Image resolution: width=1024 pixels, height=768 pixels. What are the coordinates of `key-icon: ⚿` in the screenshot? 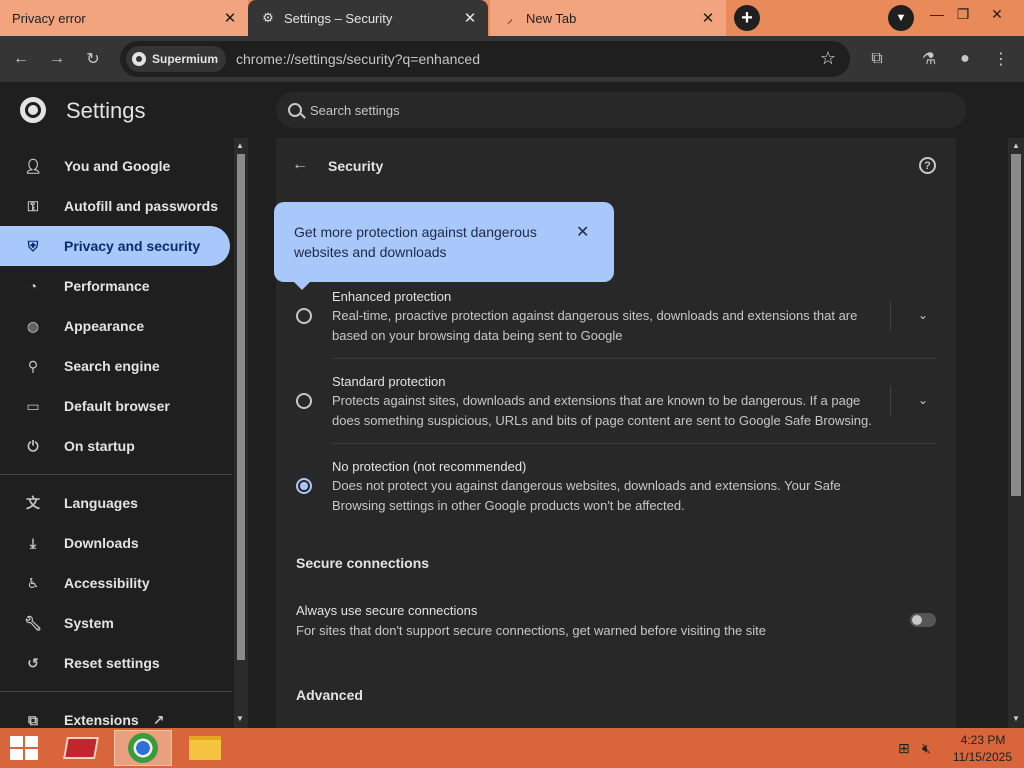 It's located at (33, 205).